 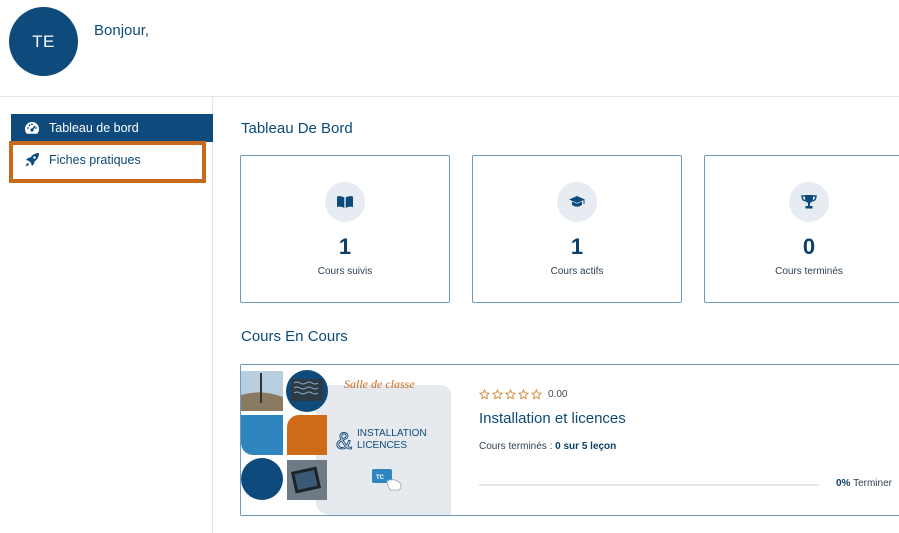 I want to click on progress-percent: 0% Terminer, so click(x=864, y=483).